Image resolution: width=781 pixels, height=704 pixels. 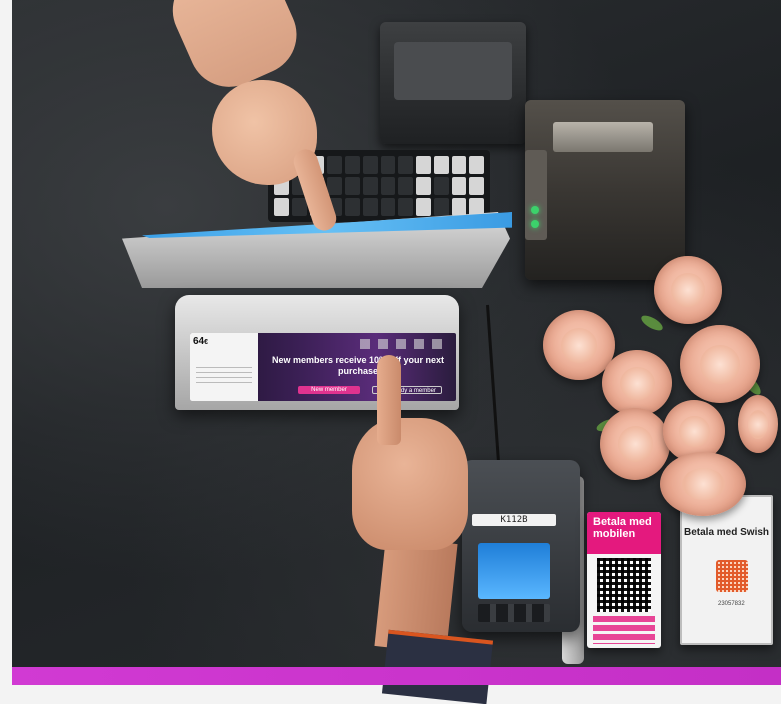 I want to click on brand-logos, so click(x=405, y=344).